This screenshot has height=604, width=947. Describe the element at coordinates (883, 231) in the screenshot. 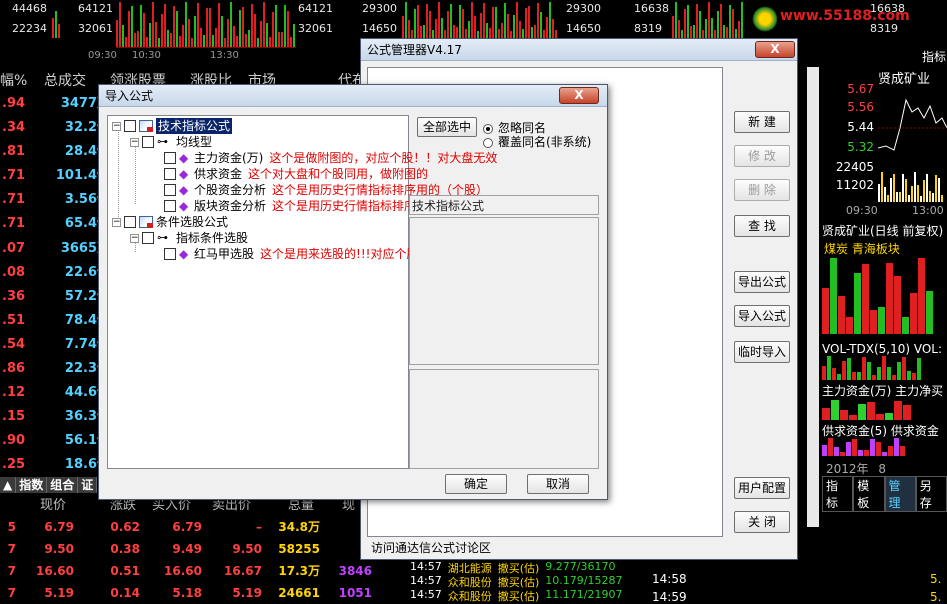

I see `rp-kline-title: 贤成矿业(日线 前复权)` at that location.